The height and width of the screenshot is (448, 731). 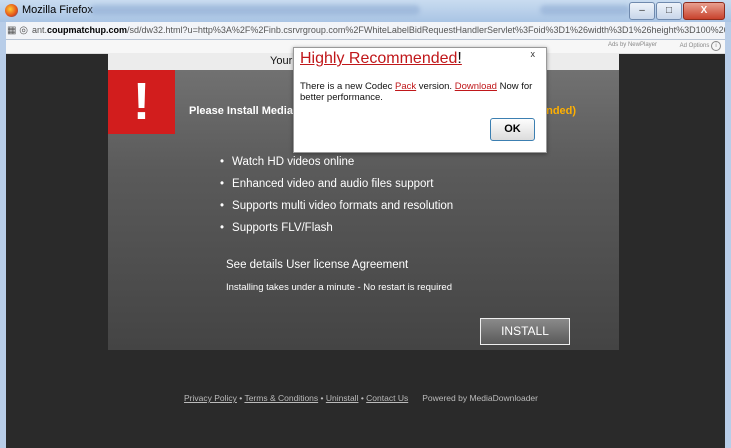 I want to click on window-controls: – □ X, so click(x=676, y=11).